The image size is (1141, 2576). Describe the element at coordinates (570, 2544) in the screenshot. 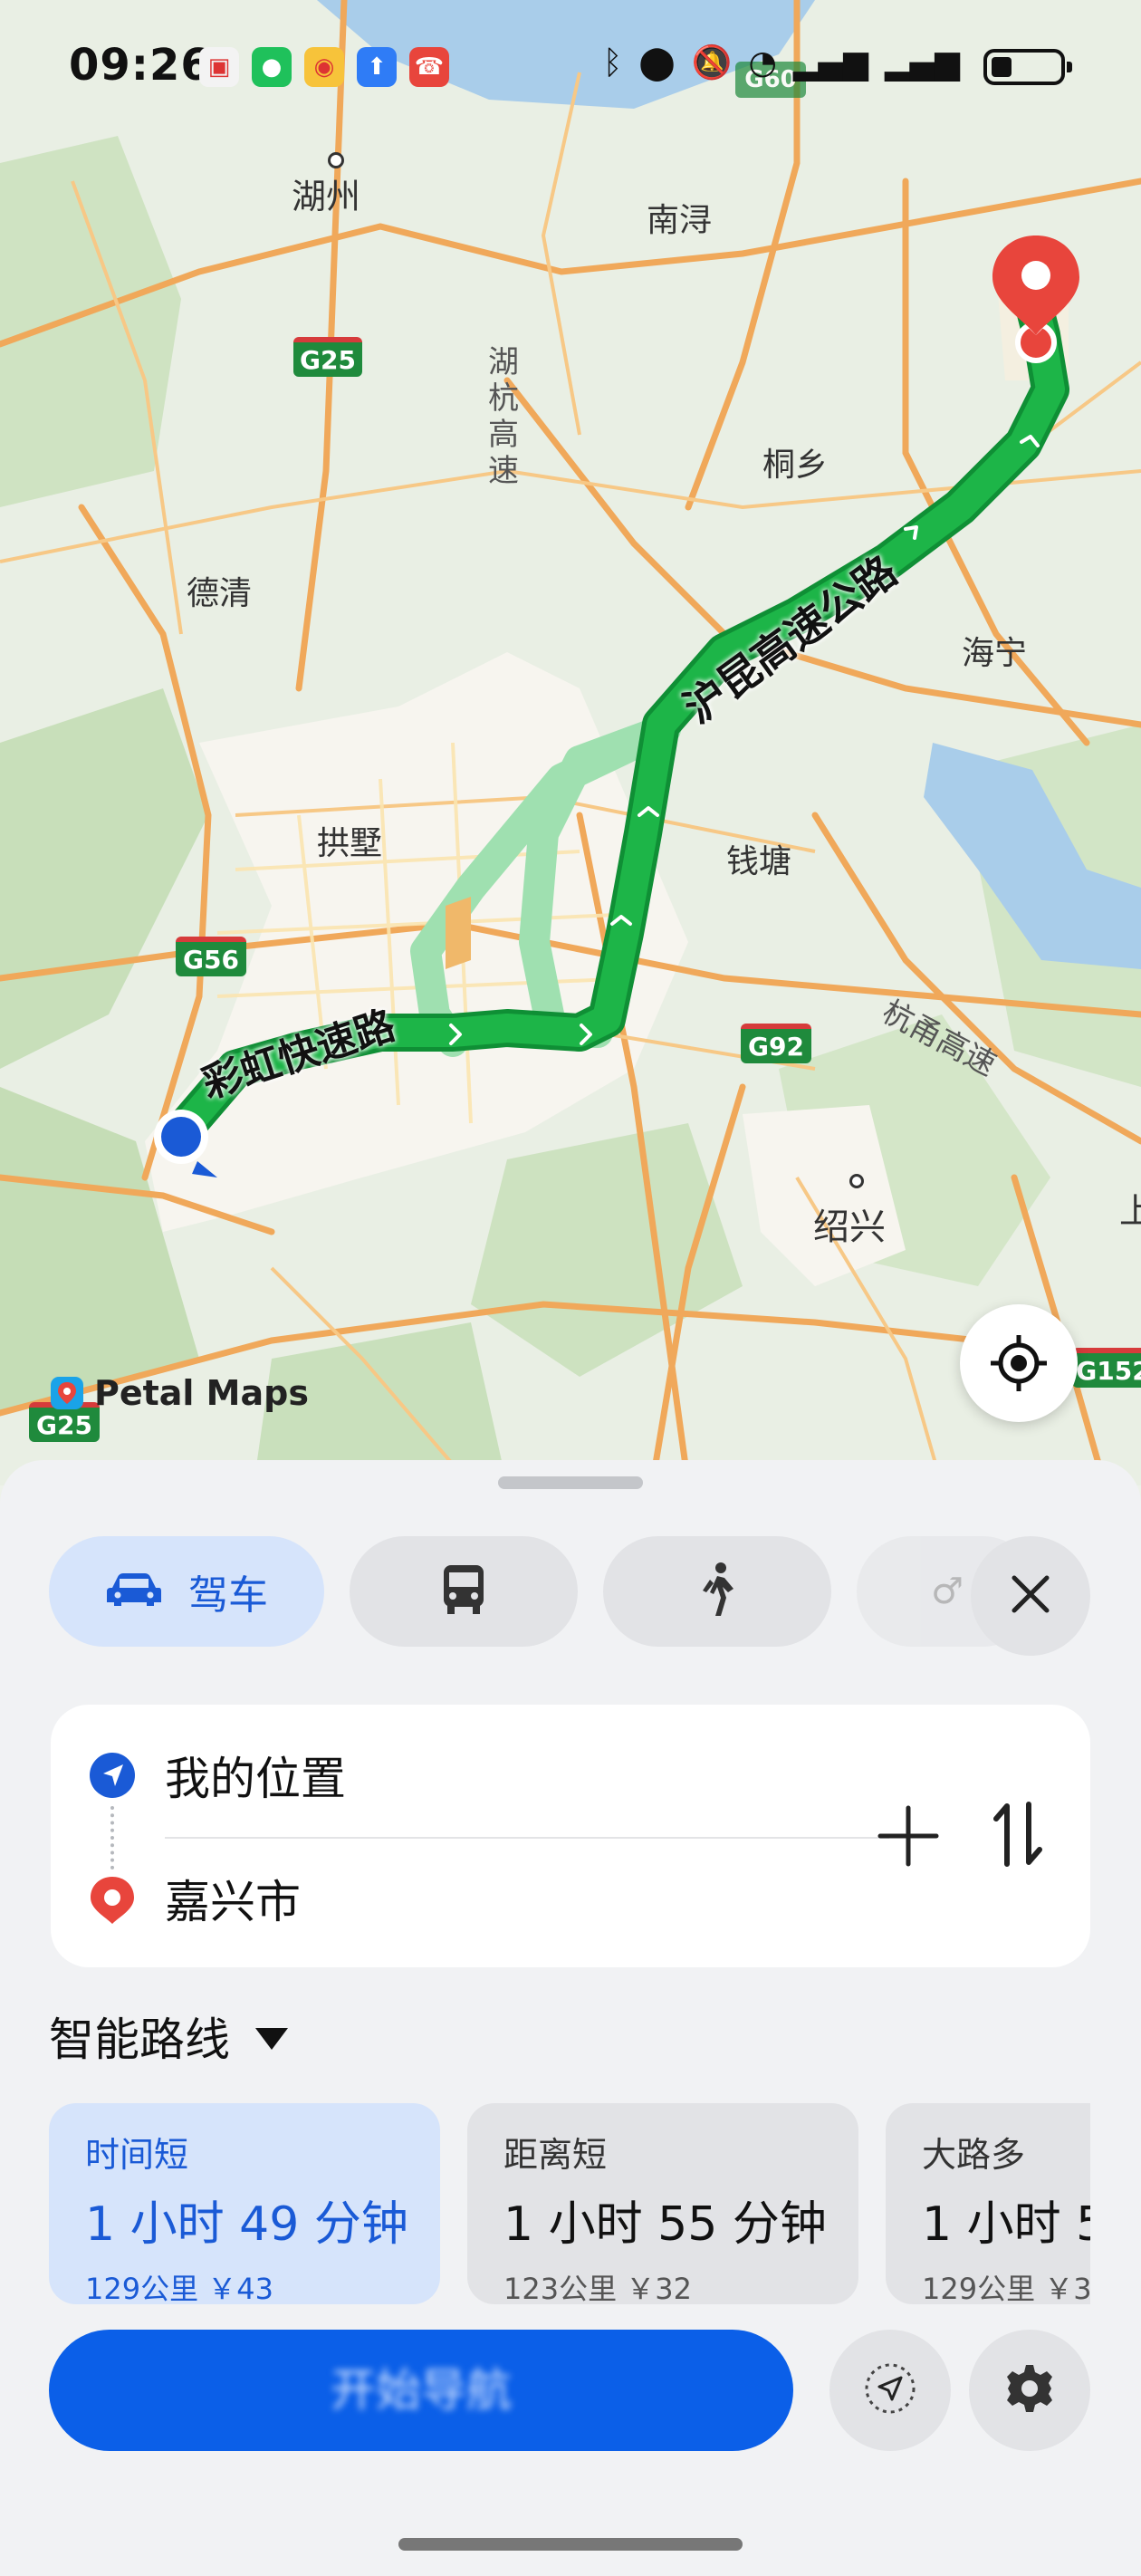

I see `home-indicator` at that location.